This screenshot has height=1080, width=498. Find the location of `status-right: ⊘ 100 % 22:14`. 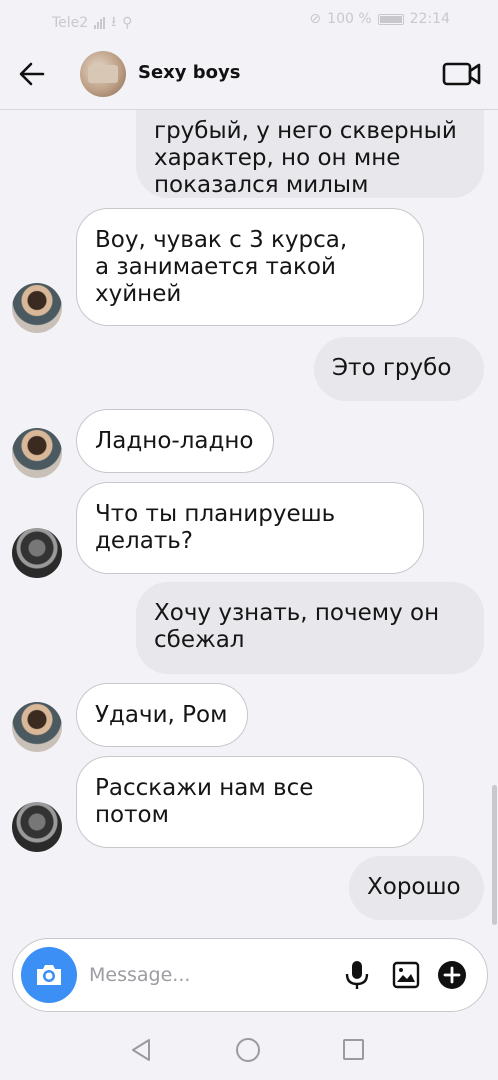

status-right: ⊘ 100 % 22:14 is located at coordinates (379, 19).